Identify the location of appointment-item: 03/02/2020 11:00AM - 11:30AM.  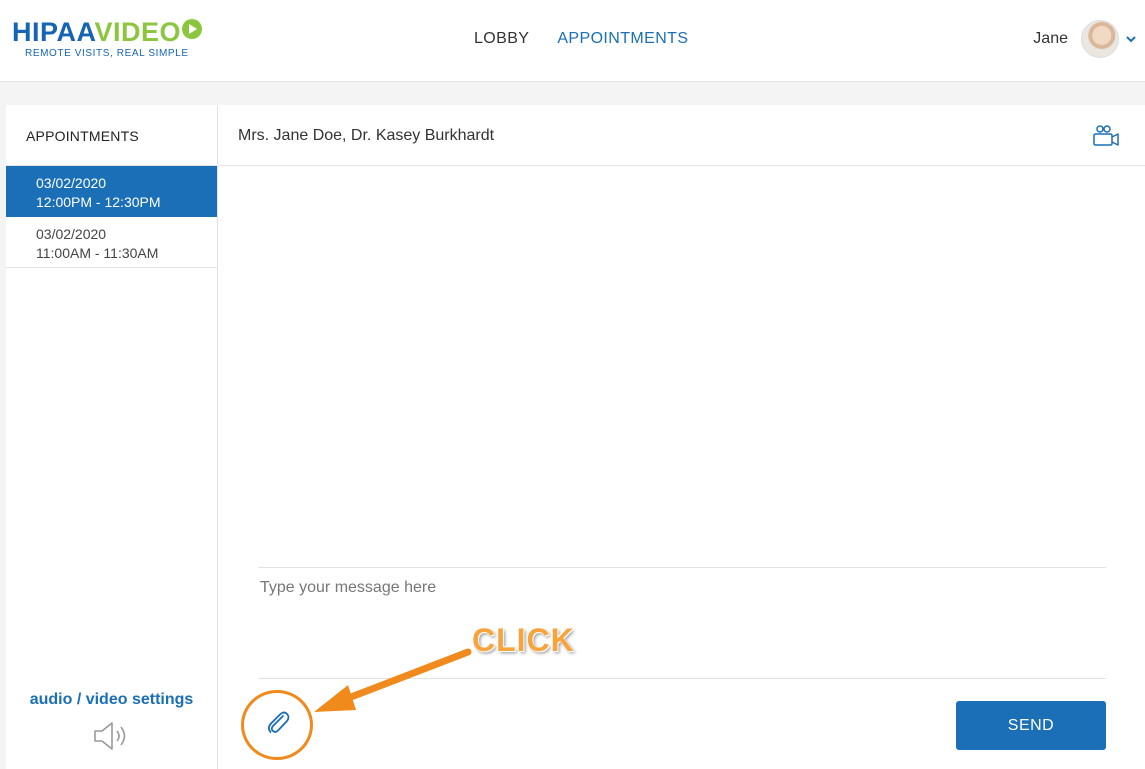
(111, 242).